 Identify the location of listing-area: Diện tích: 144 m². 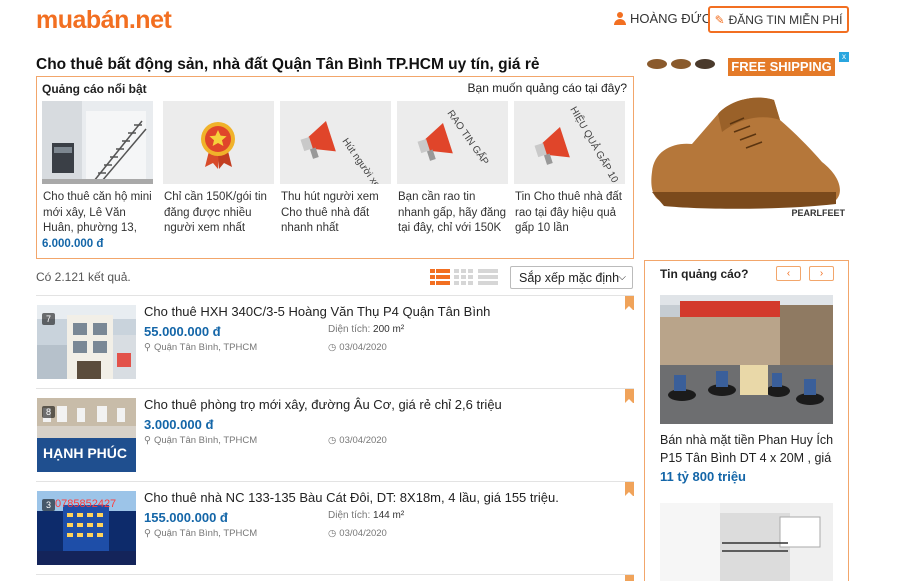
(366, 515).